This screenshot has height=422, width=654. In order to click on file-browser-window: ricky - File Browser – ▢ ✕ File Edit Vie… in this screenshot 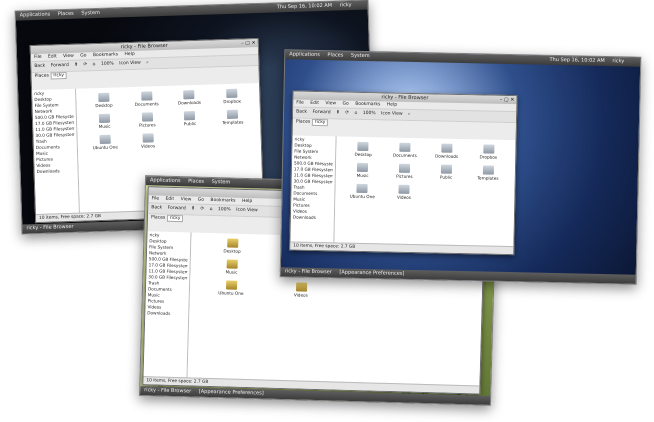, I will do `click(403, 173)`.